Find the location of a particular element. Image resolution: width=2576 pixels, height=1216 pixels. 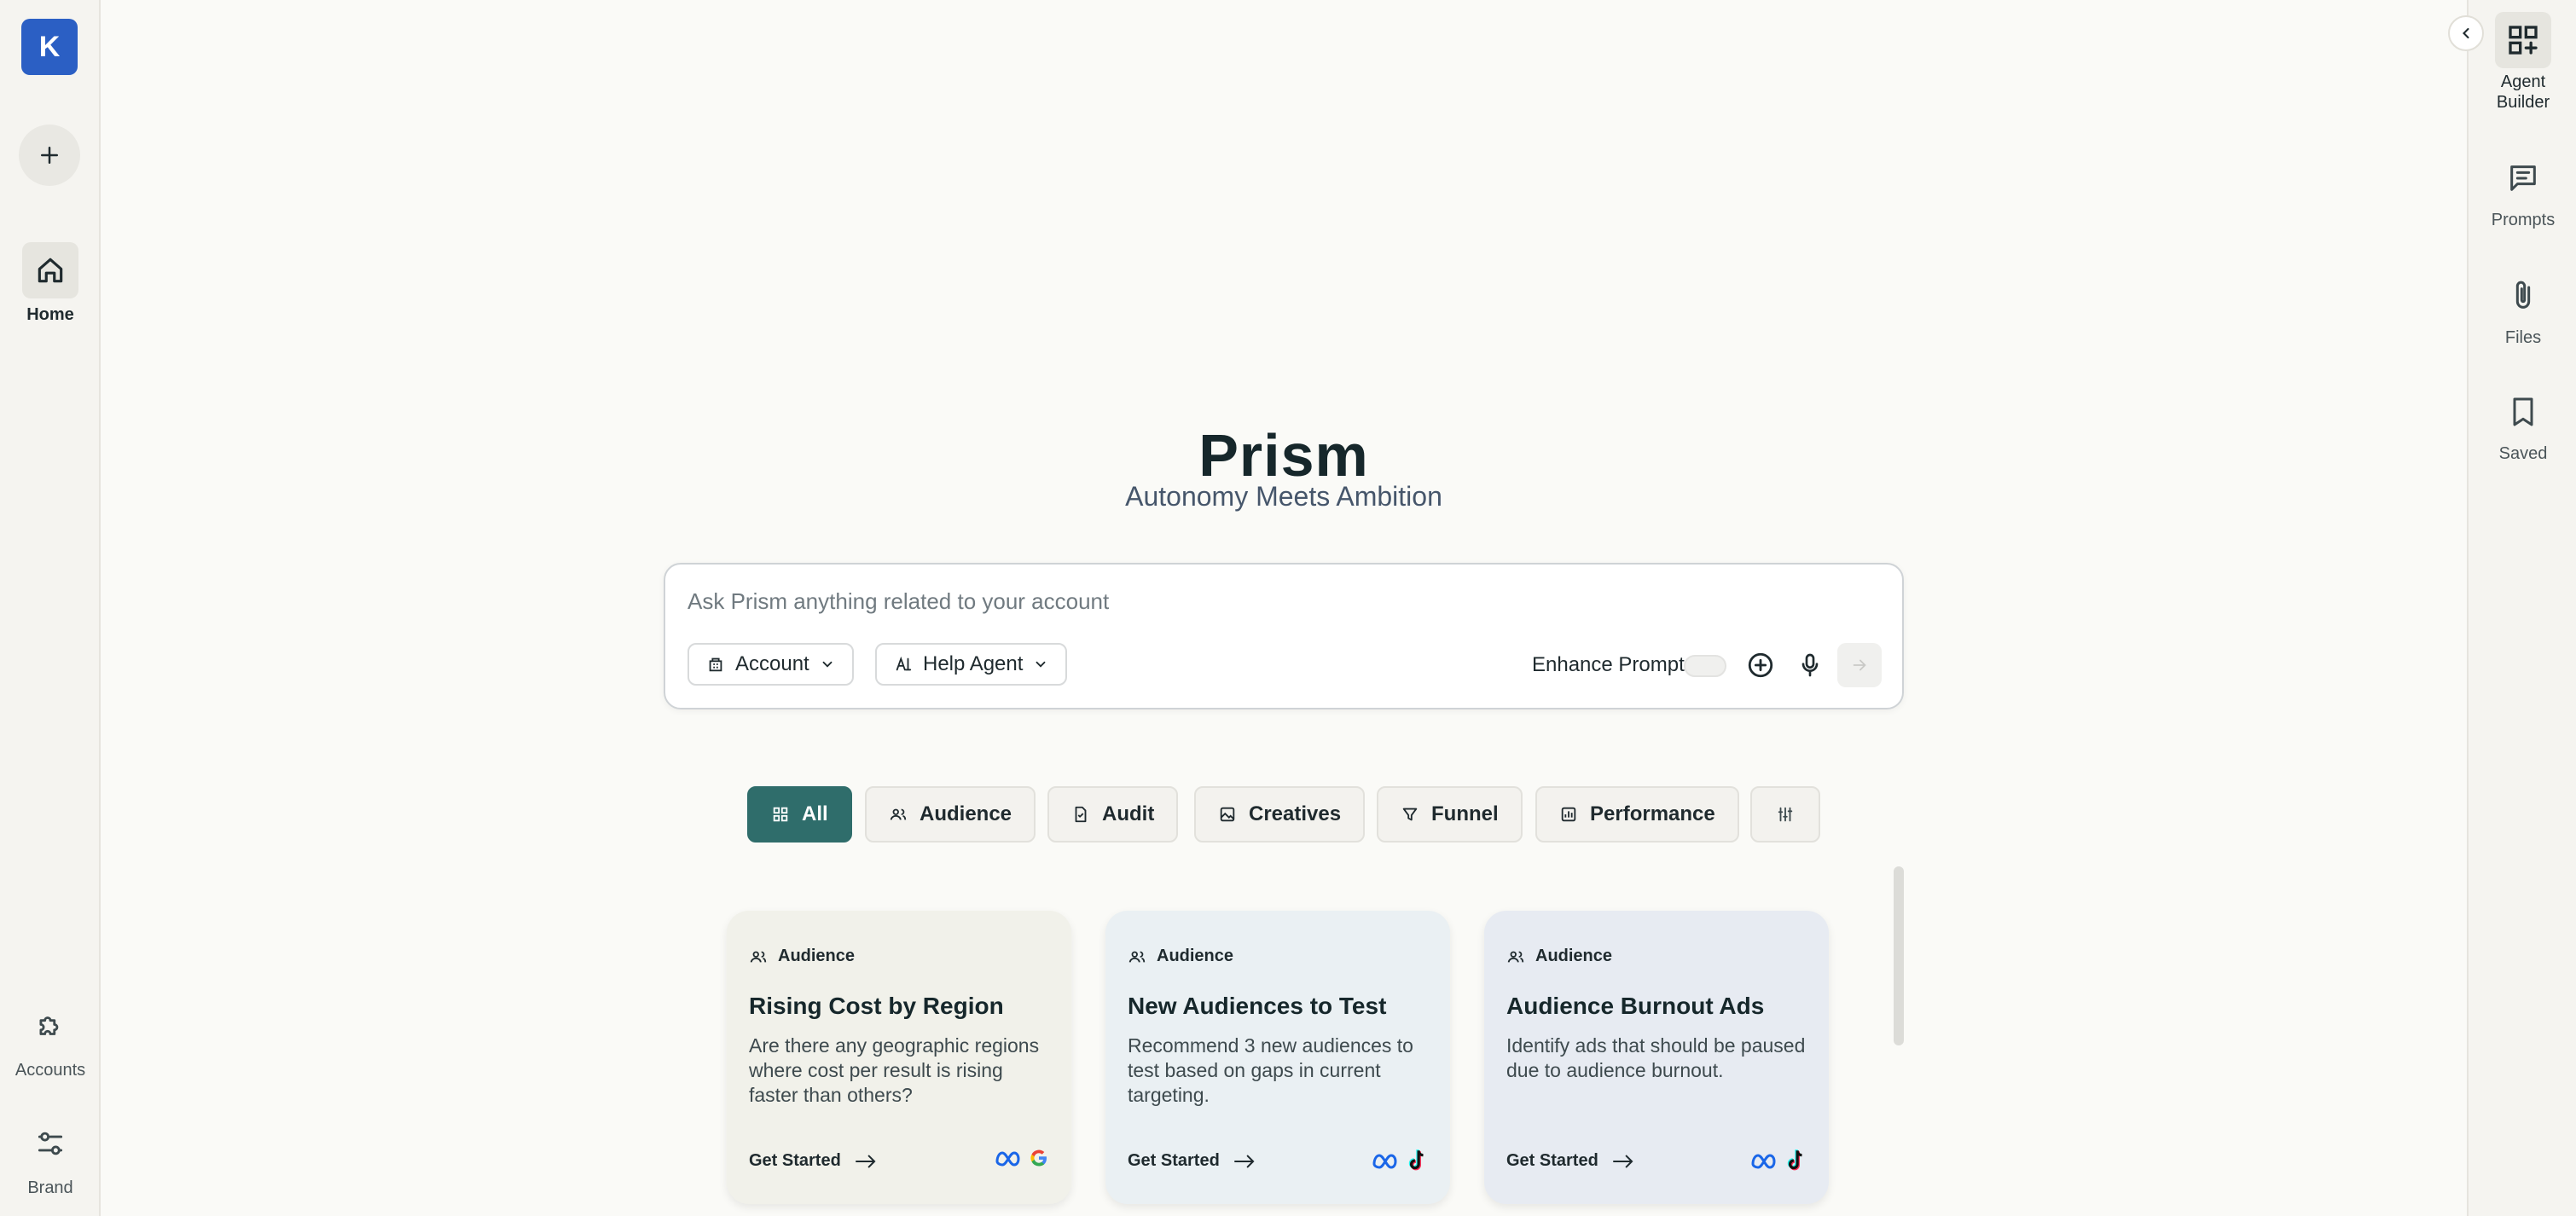

page-subtitle: Autonomy Meets Ambition is located at coordinates (1283, 496).